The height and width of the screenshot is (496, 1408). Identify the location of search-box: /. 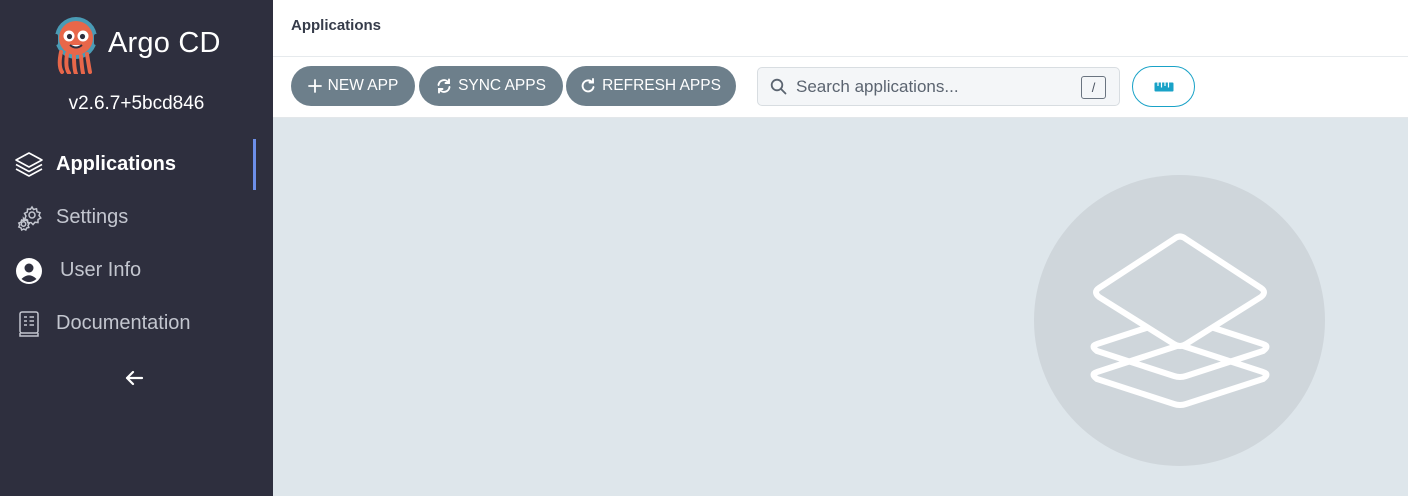
(938, 86).